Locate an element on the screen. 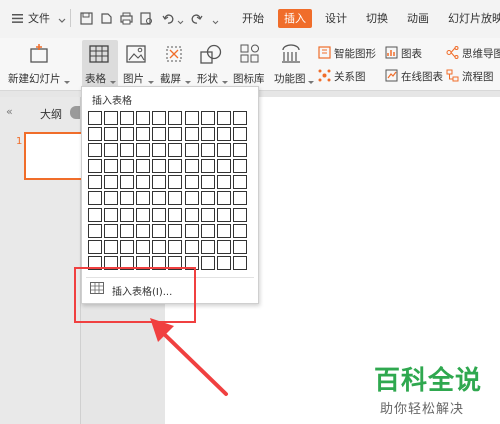  relation-chart-icon is located at coordinates (324, 77).